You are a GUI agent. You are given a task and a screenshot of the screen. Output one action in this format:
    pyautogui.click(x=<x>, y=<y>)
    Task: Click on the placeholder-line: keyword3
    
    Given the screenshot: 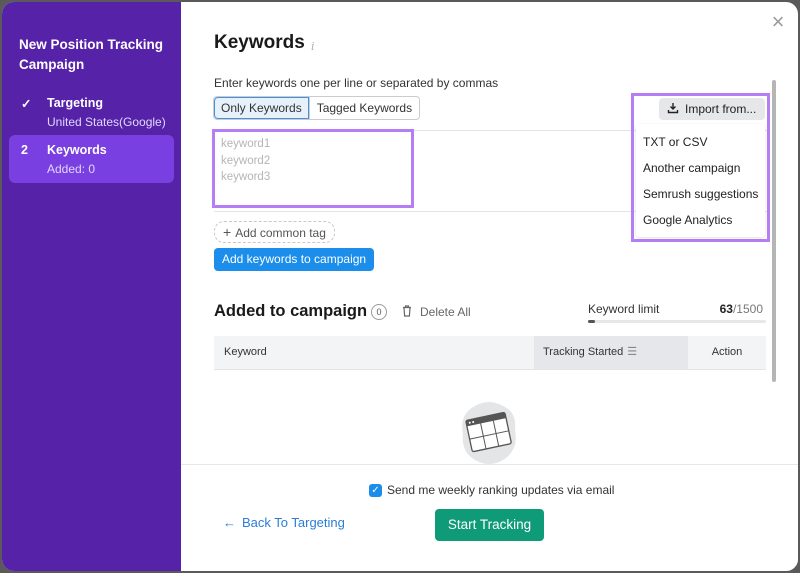 What is the action you would take?
    pyautogui.click(x=246, y=177)
    